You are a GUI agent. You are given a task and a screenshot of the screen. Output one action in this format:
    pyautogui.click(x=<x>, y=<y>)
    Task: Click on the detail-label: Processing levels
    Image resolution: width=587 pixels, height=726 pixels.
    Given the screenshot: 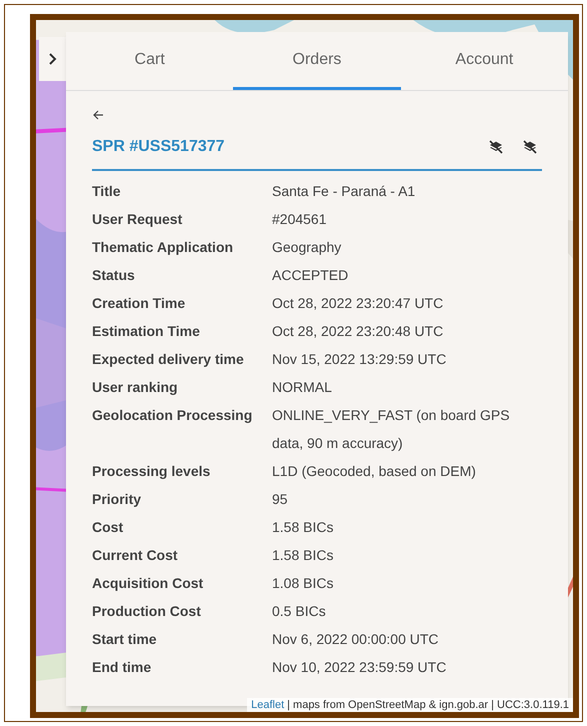 What is the action you would take?
    pyautogui.click(x=152, y=471)
    